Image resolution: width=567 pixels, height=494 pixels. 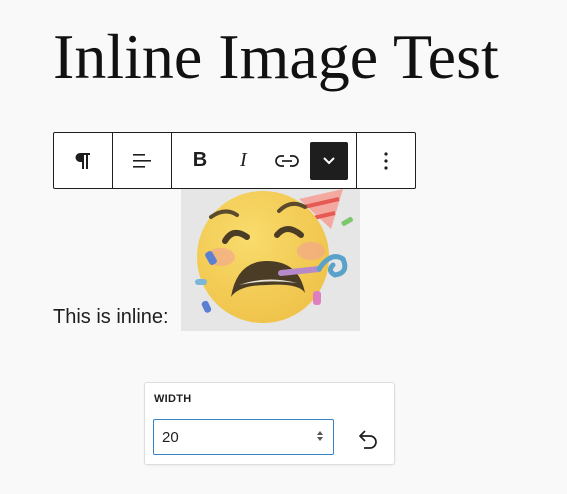 I want to click on page-title: Inline Image Test, so click(x=276, y=57).